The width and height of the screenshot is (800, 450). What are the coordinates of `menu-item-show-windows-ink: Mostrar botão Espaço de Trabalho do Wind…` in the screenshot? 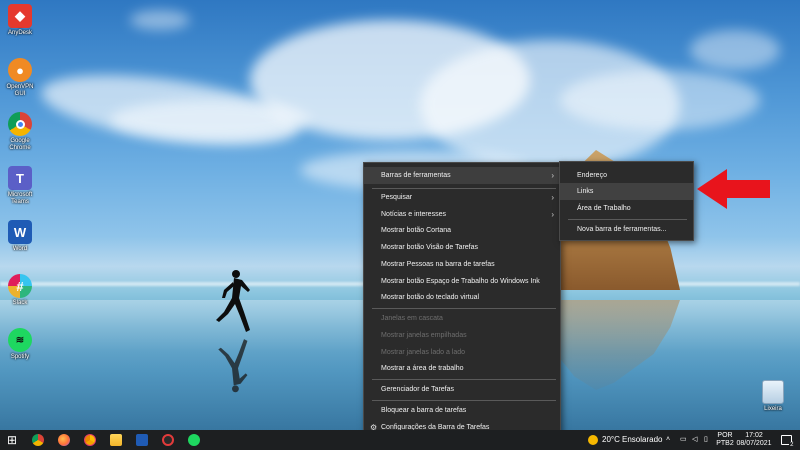 It's located at (462, 281).